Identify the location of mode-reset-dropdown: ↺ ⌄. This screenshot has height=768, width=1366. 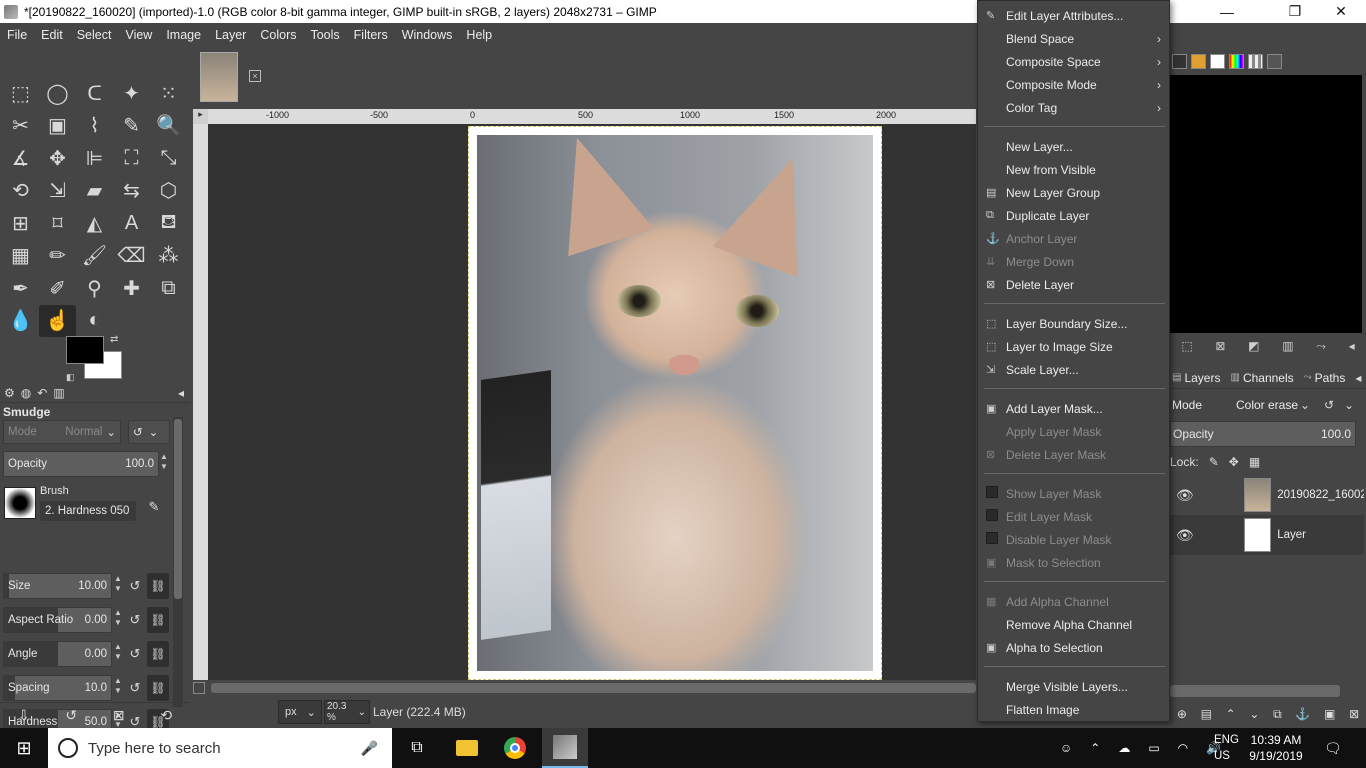
(149, 432).